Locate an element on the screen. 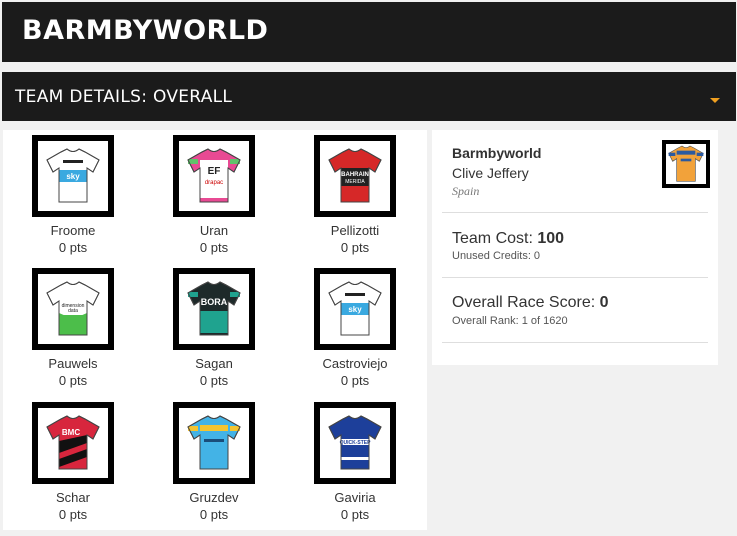 The width and height of the screenshot is (737, 536). rider-card: dimension data Pauwels 0 pts is located at coordinates (73, 328).